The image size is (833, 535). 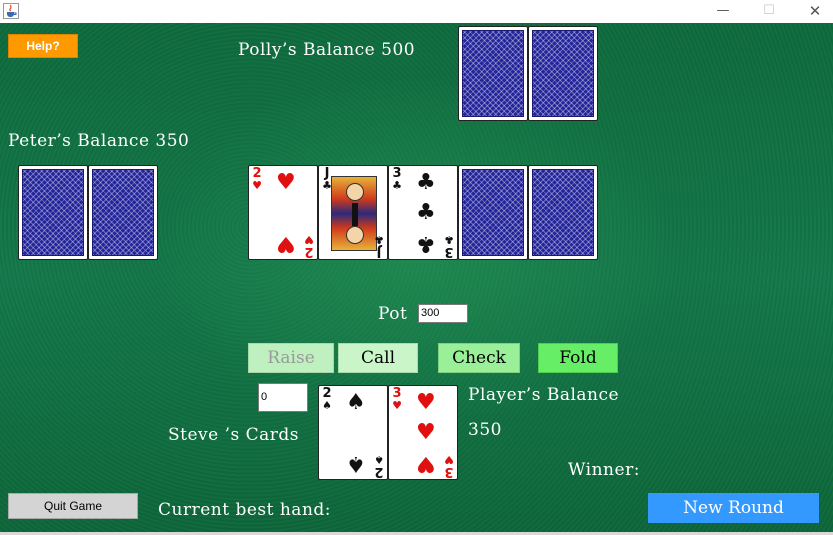 I want to click on polly-balance-label: Polly’s Balance 500, so click(x=327, y=50).